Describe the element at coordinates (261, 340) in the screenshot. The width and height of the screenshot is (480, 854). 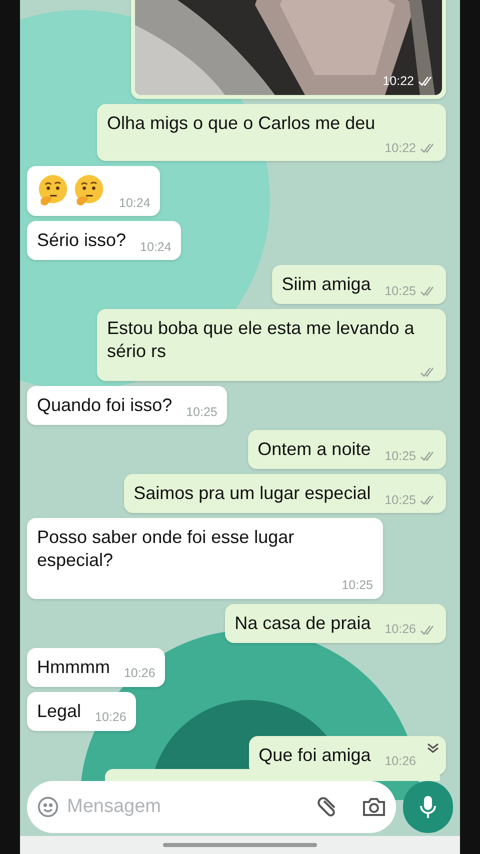
I see `message-text: Estou boba que ele esta me levando a sério rs` at that location.